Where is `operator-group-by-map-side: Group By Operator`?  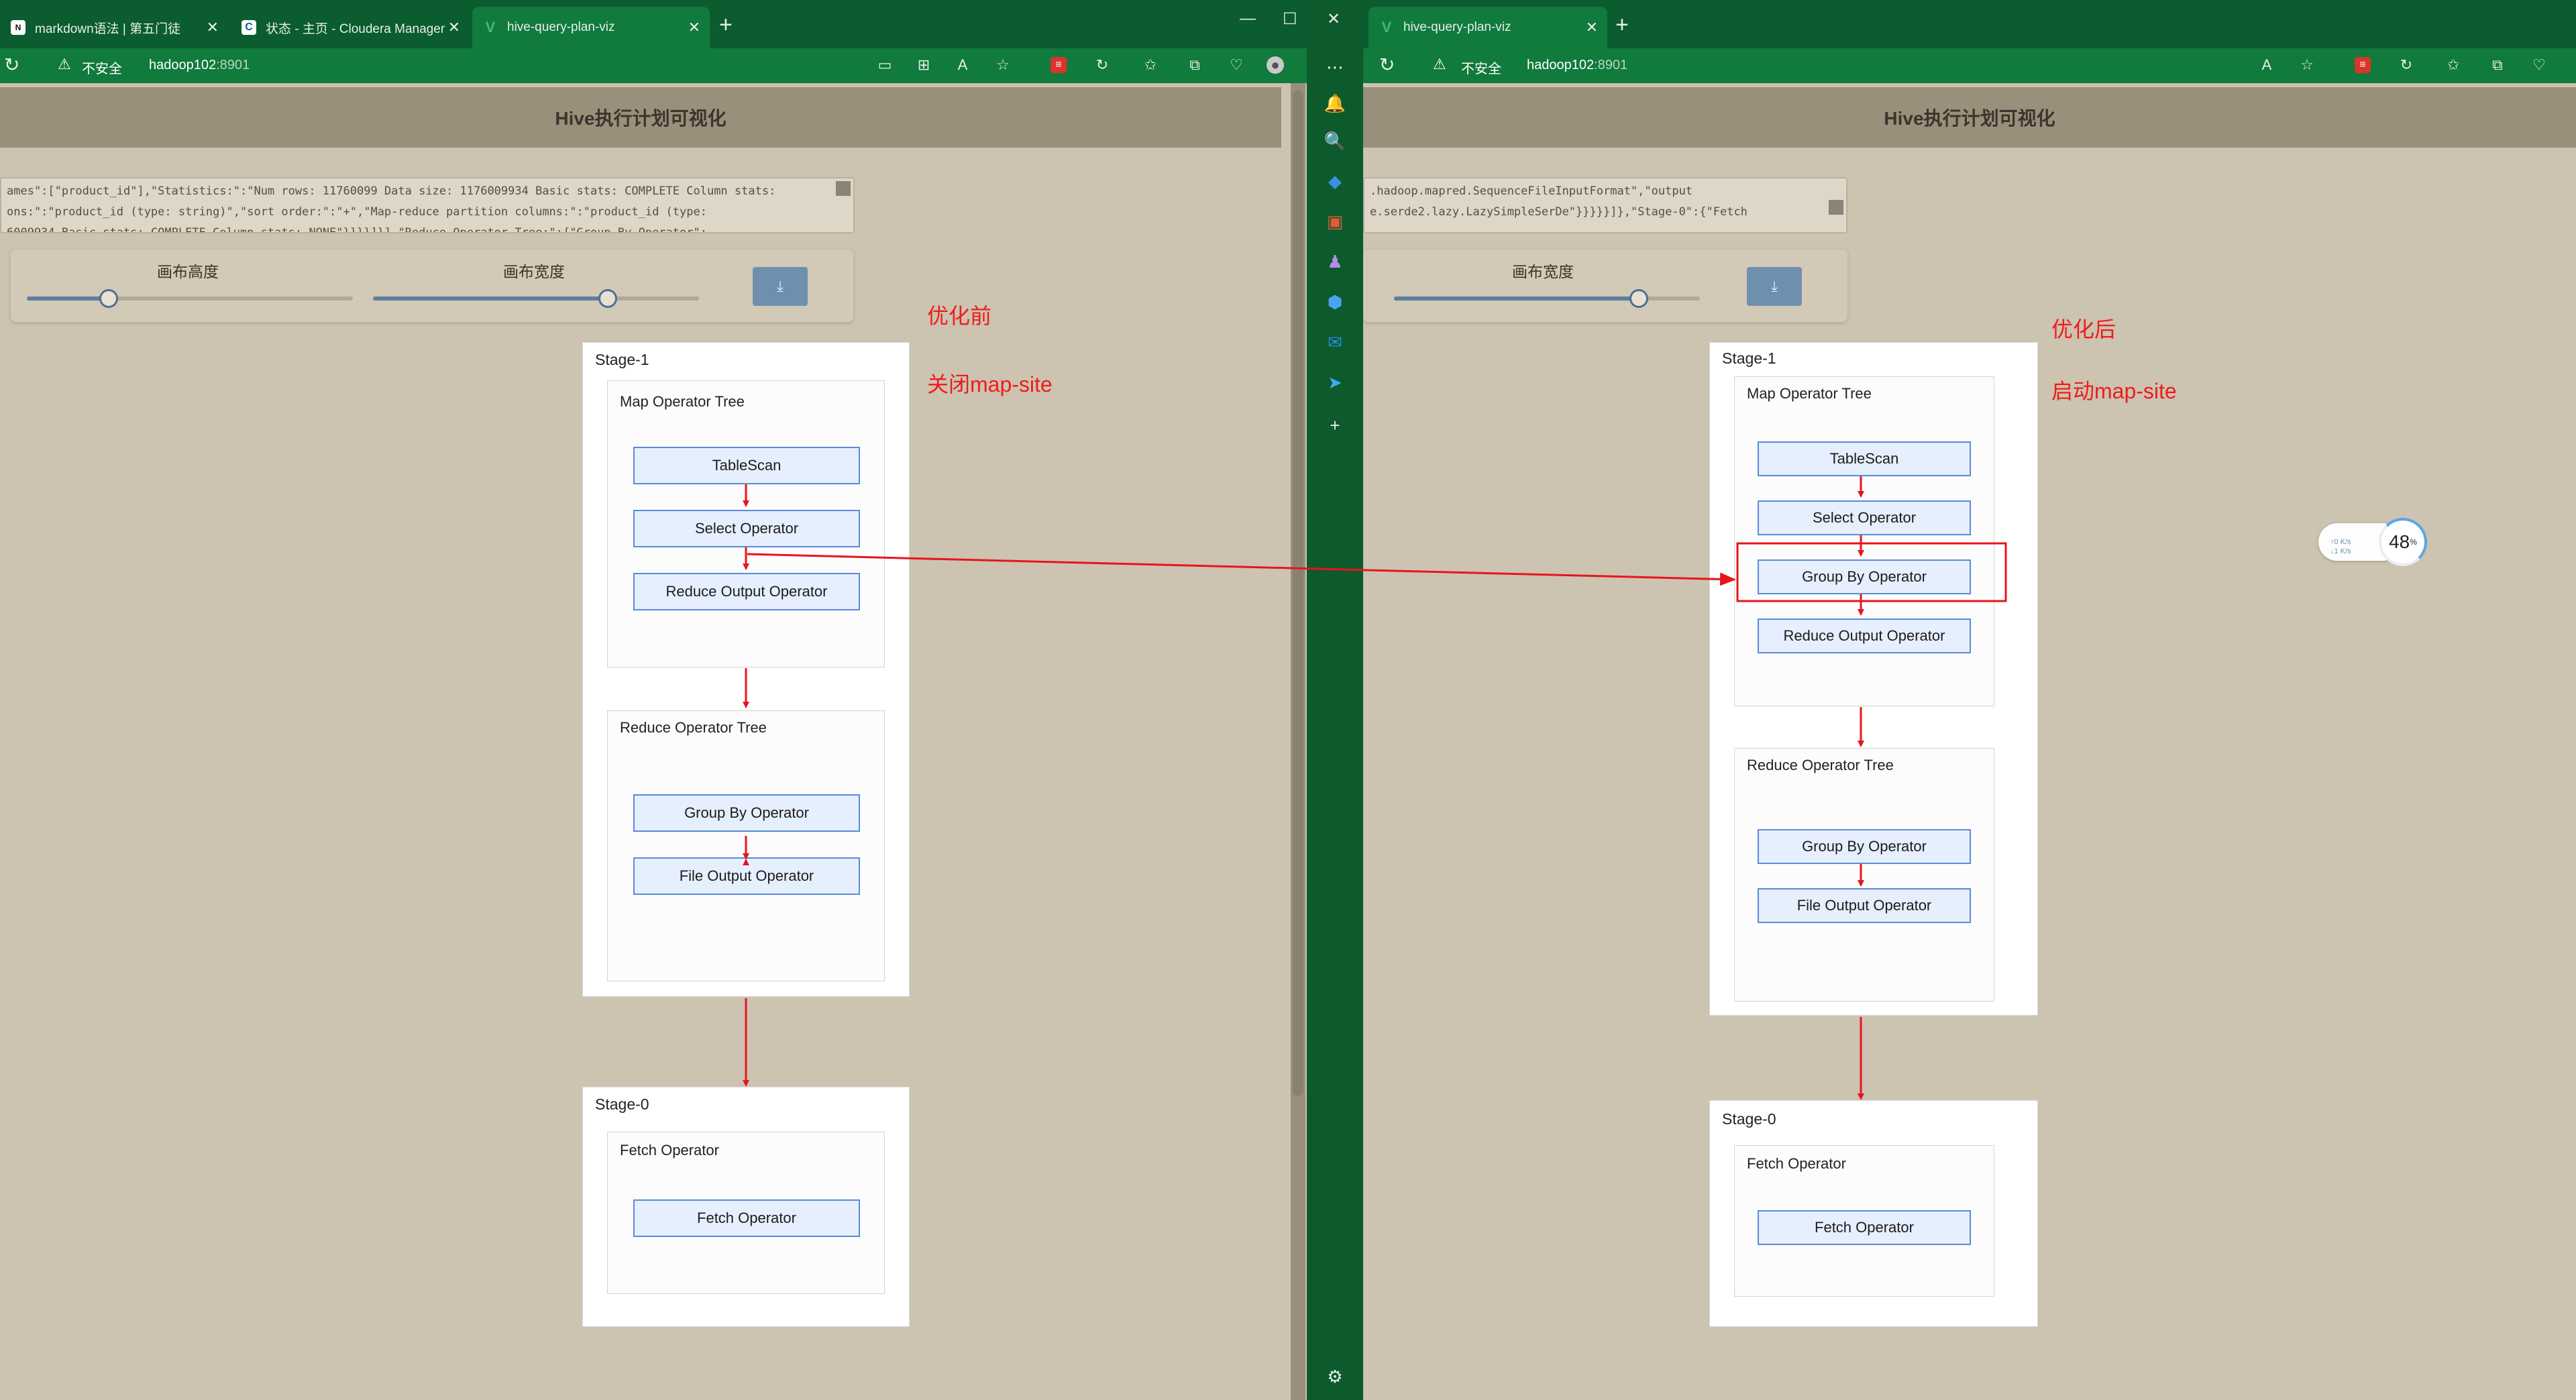
operator-group-by-map-side: Group By Operator is located at coordinates (1864, 576).